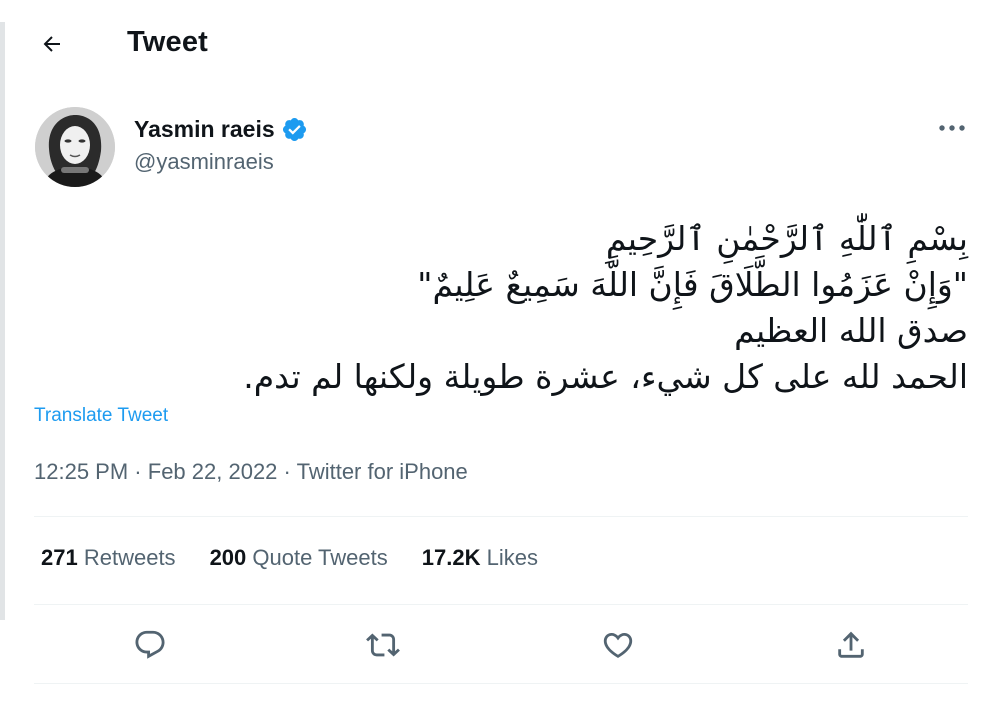  I want to click on share-button, so click(851, 645).